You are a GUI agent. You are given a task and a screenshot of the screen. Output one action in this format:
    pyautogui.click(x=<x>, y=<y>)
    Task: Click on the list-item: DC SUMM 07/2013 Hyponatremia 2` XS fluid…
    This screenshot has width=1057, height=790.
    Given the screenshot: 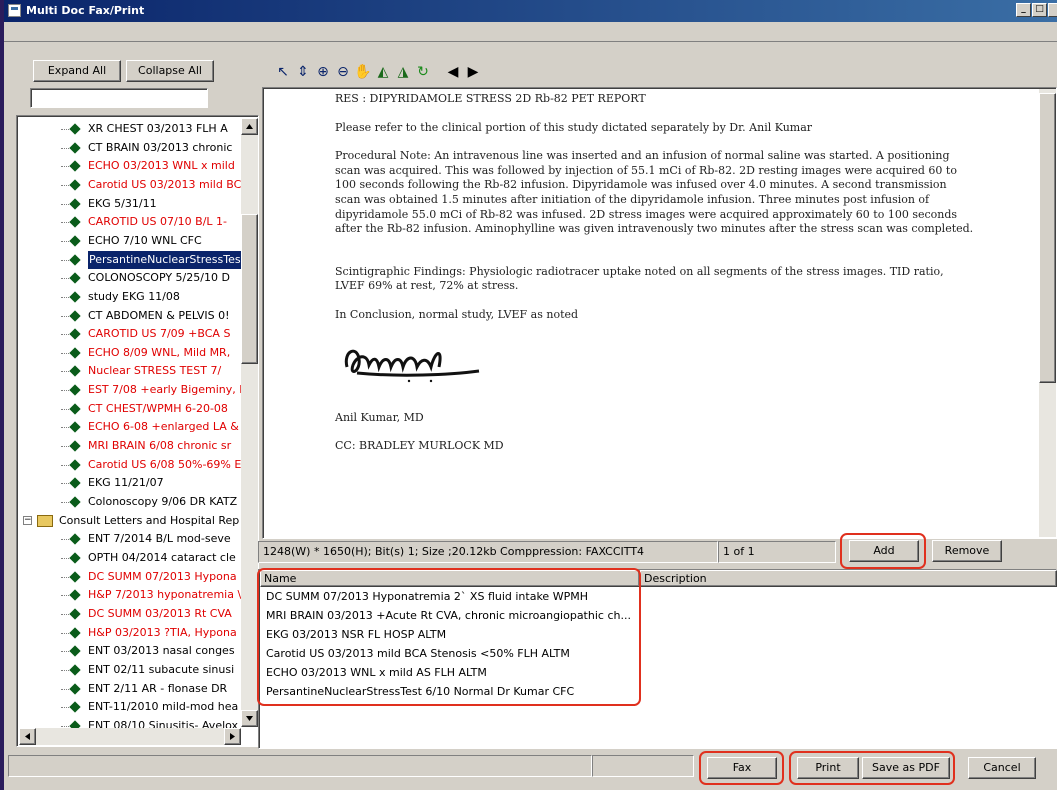 What is the action you would take?
    pyautogui.click(x=427, y=596)
    